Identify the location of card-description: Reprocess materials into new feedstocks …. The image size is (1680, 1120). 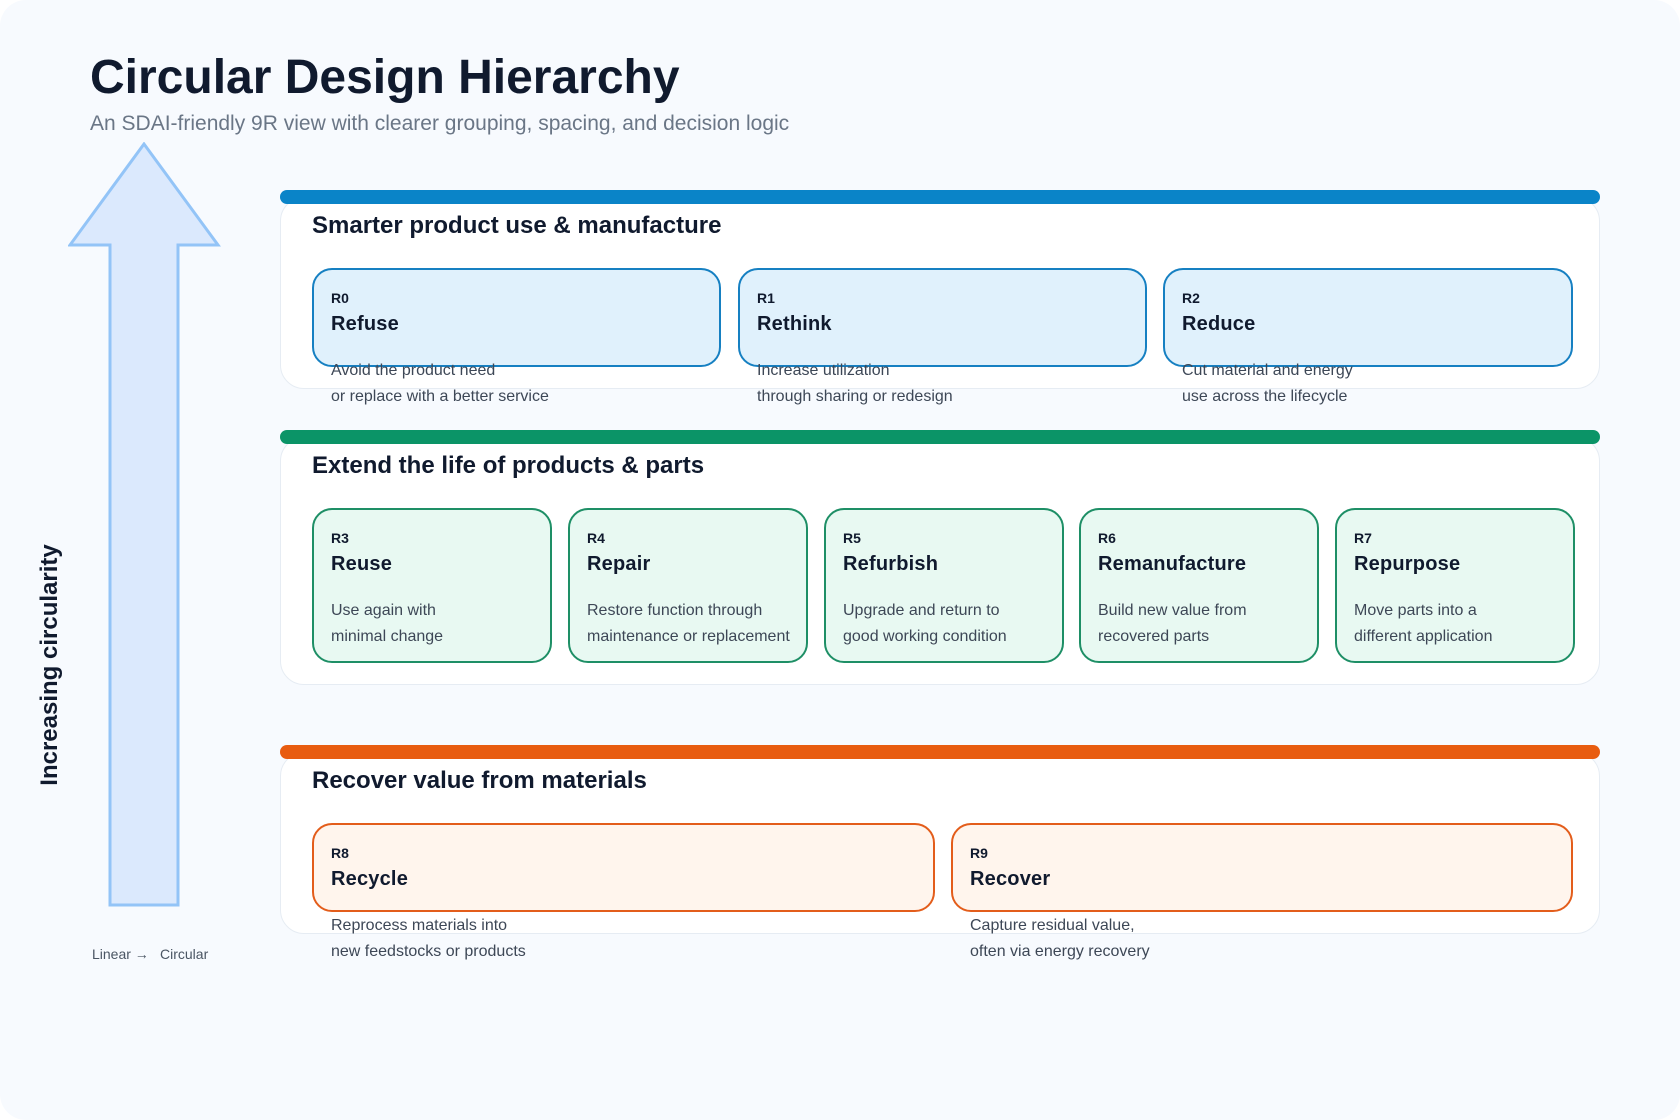
(428, 939).